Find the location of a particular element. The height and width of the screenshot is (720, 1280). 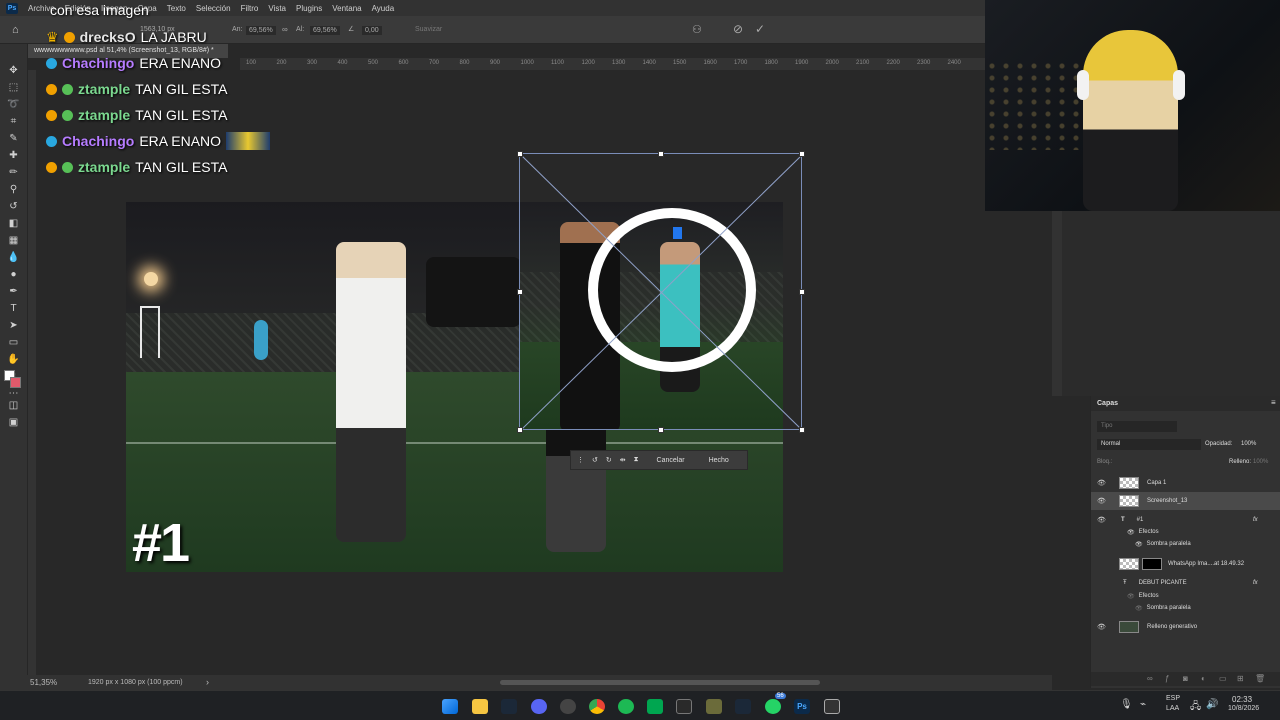

cancel-button: Cancelar is located at coordinates (671, 460).